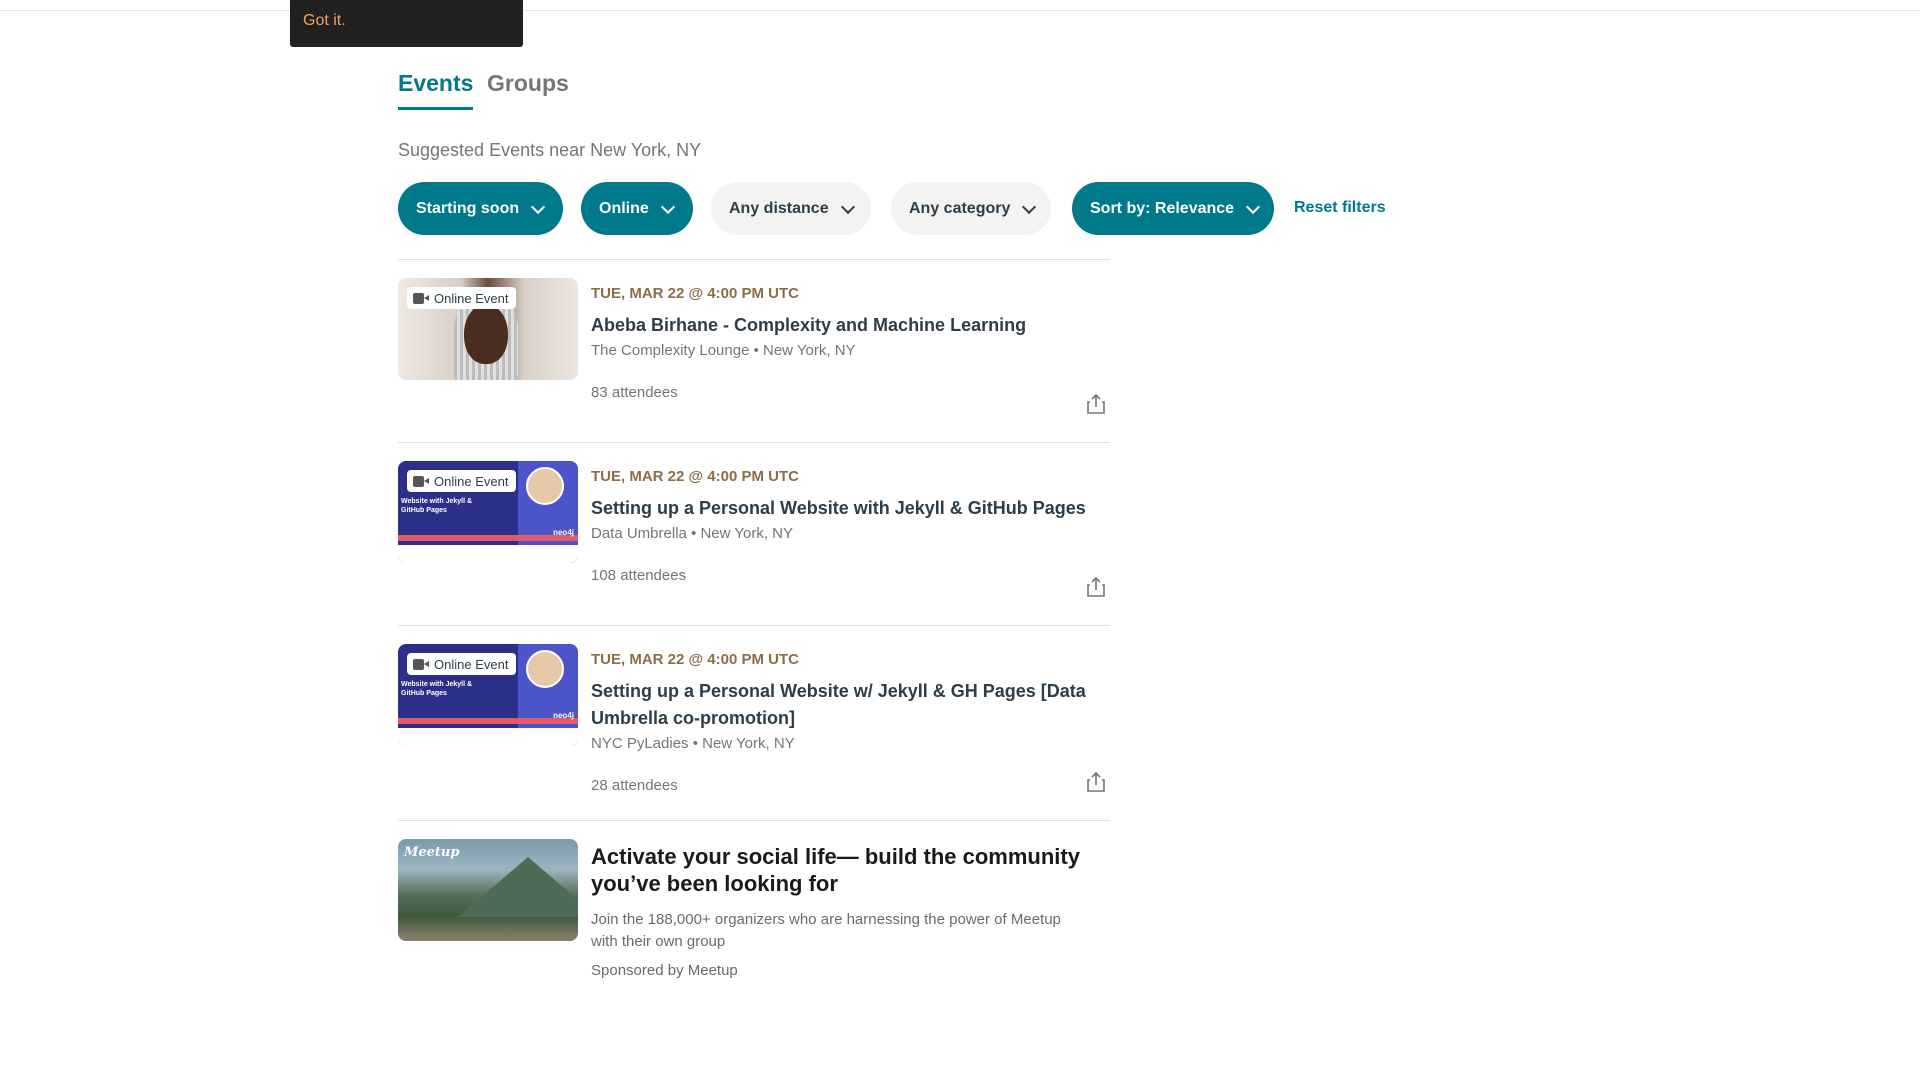 This screenshot has height=1080, width=1920. Describe the element at coordinates (624, 208) in the screenshot. I see `filter-label: Online` at that location.